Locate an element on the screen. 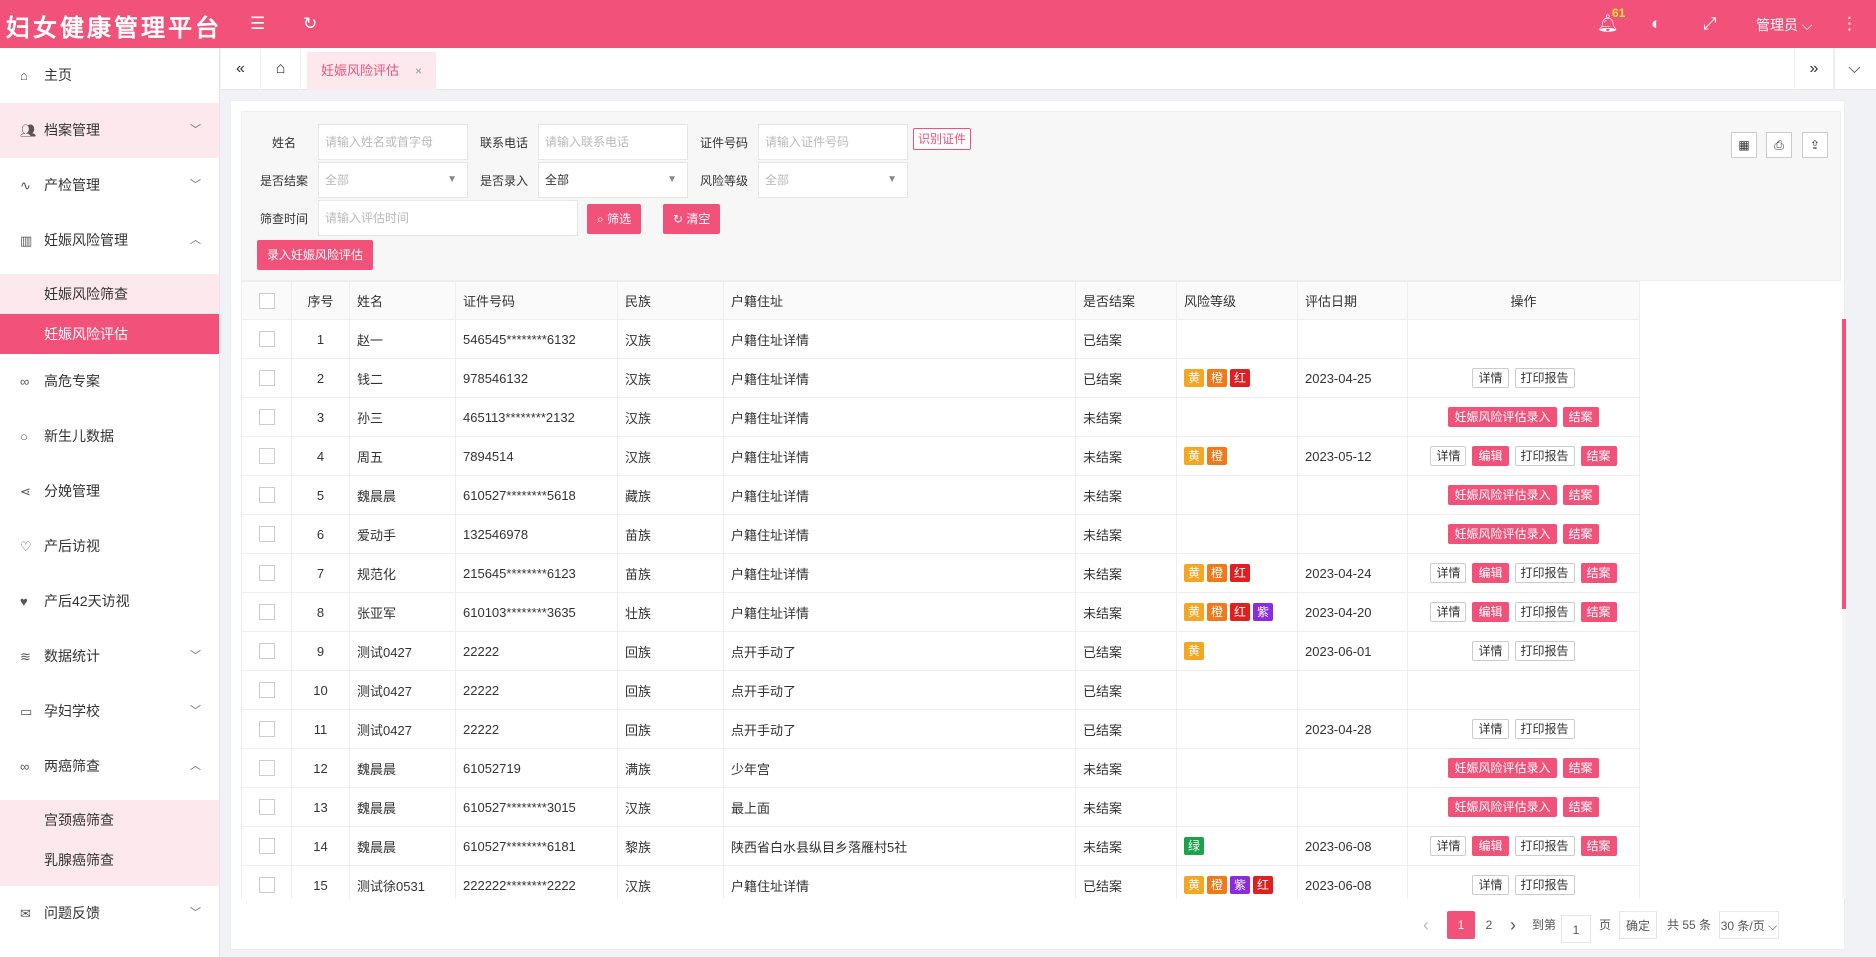  fullscreen-icon: ⤢ is located at coordinates (1710, 24).